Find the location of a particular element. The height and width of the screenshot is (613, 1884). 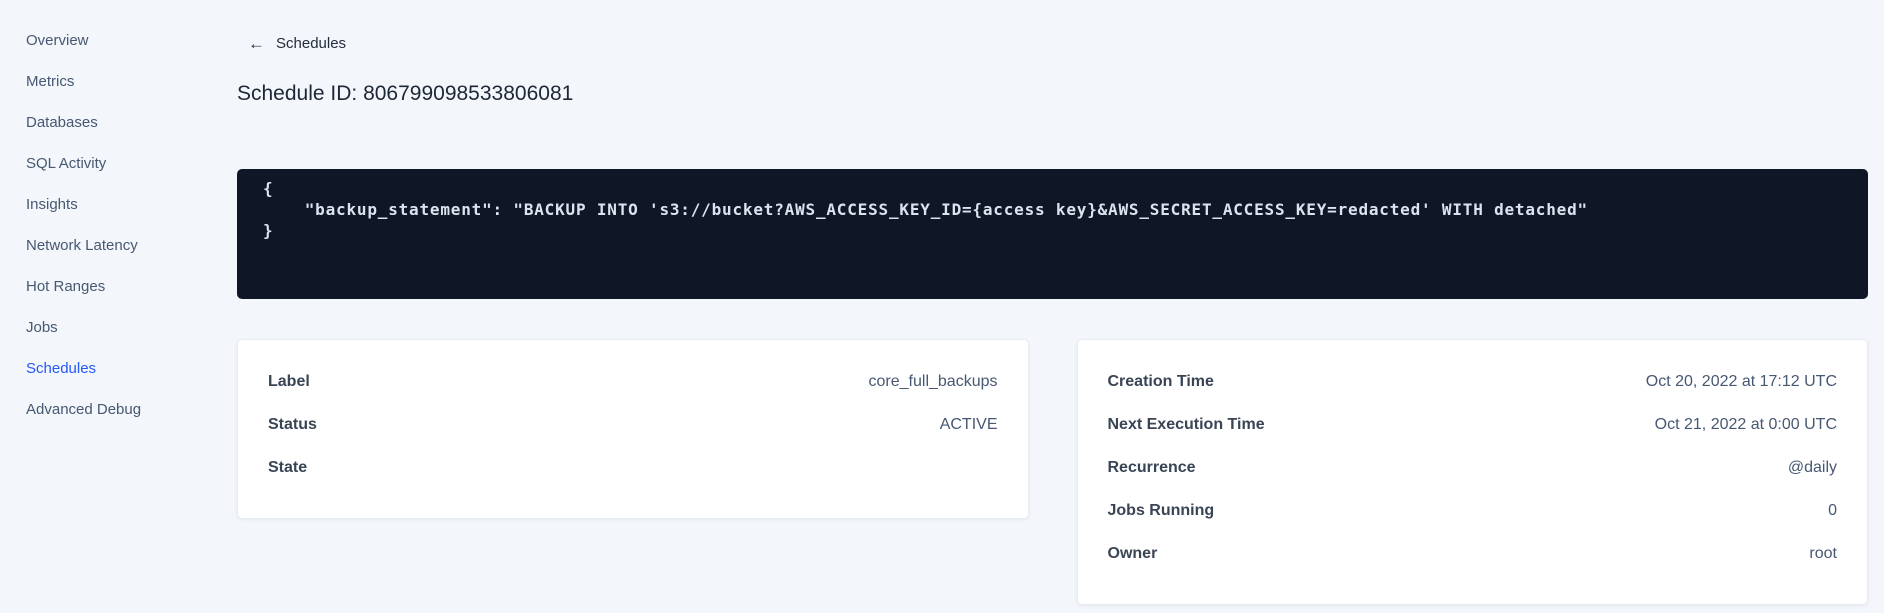

detail-row-recurrence: Recurrence @daily is located at coordinates (1473, 467).